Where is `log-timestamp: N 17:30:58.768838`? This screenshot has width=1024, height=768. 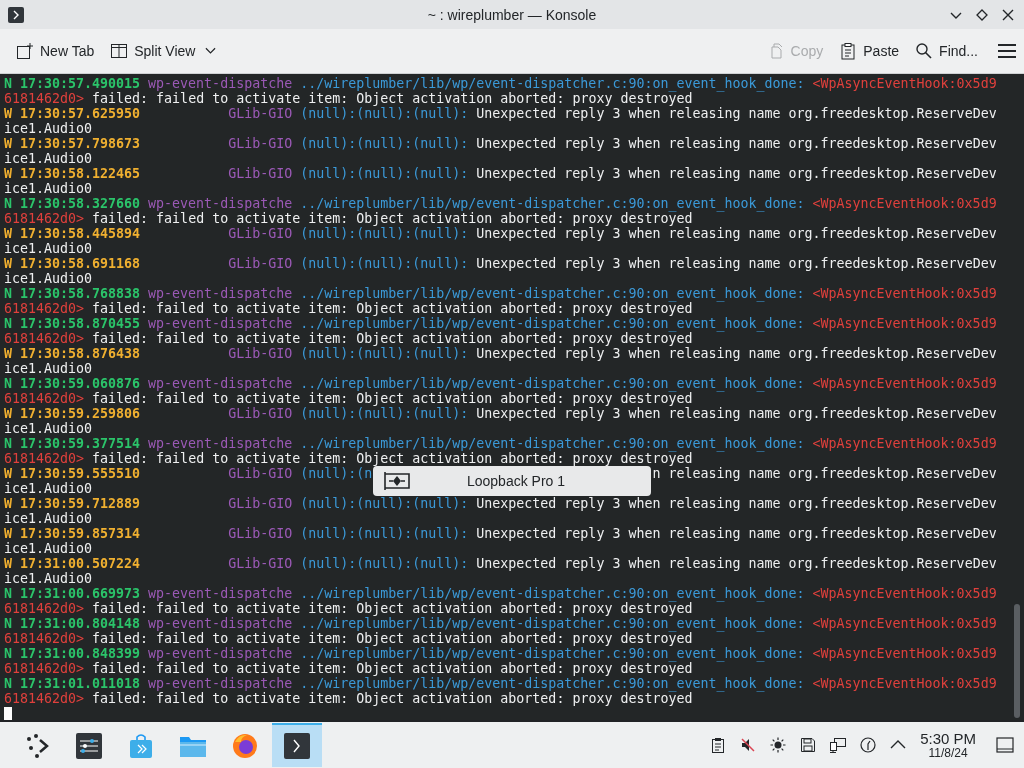 log-timestamp: N 17:30:58.768838 is located at coordinates (72, 293).